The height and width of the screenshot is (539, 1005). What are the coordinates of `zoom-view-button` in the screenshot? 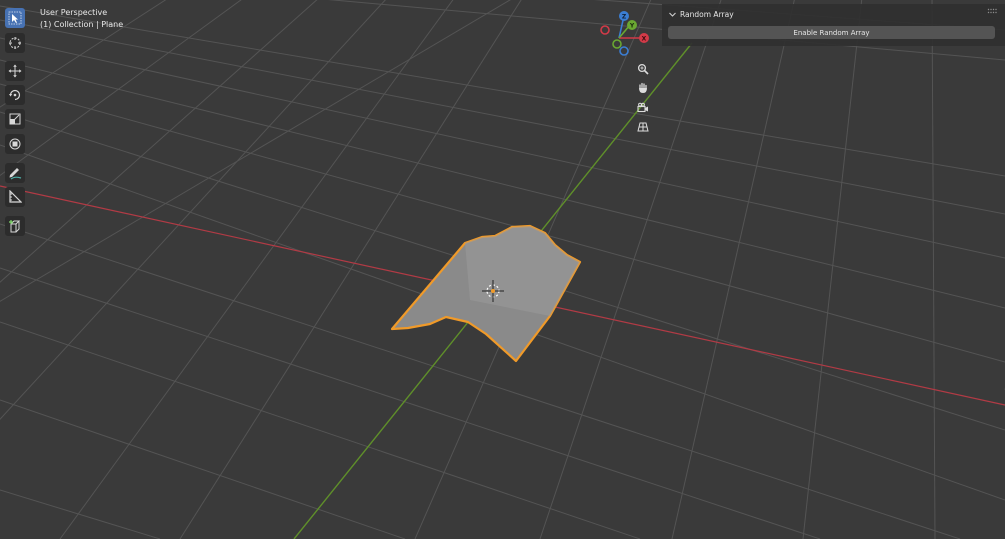 It's located at (643, 69).